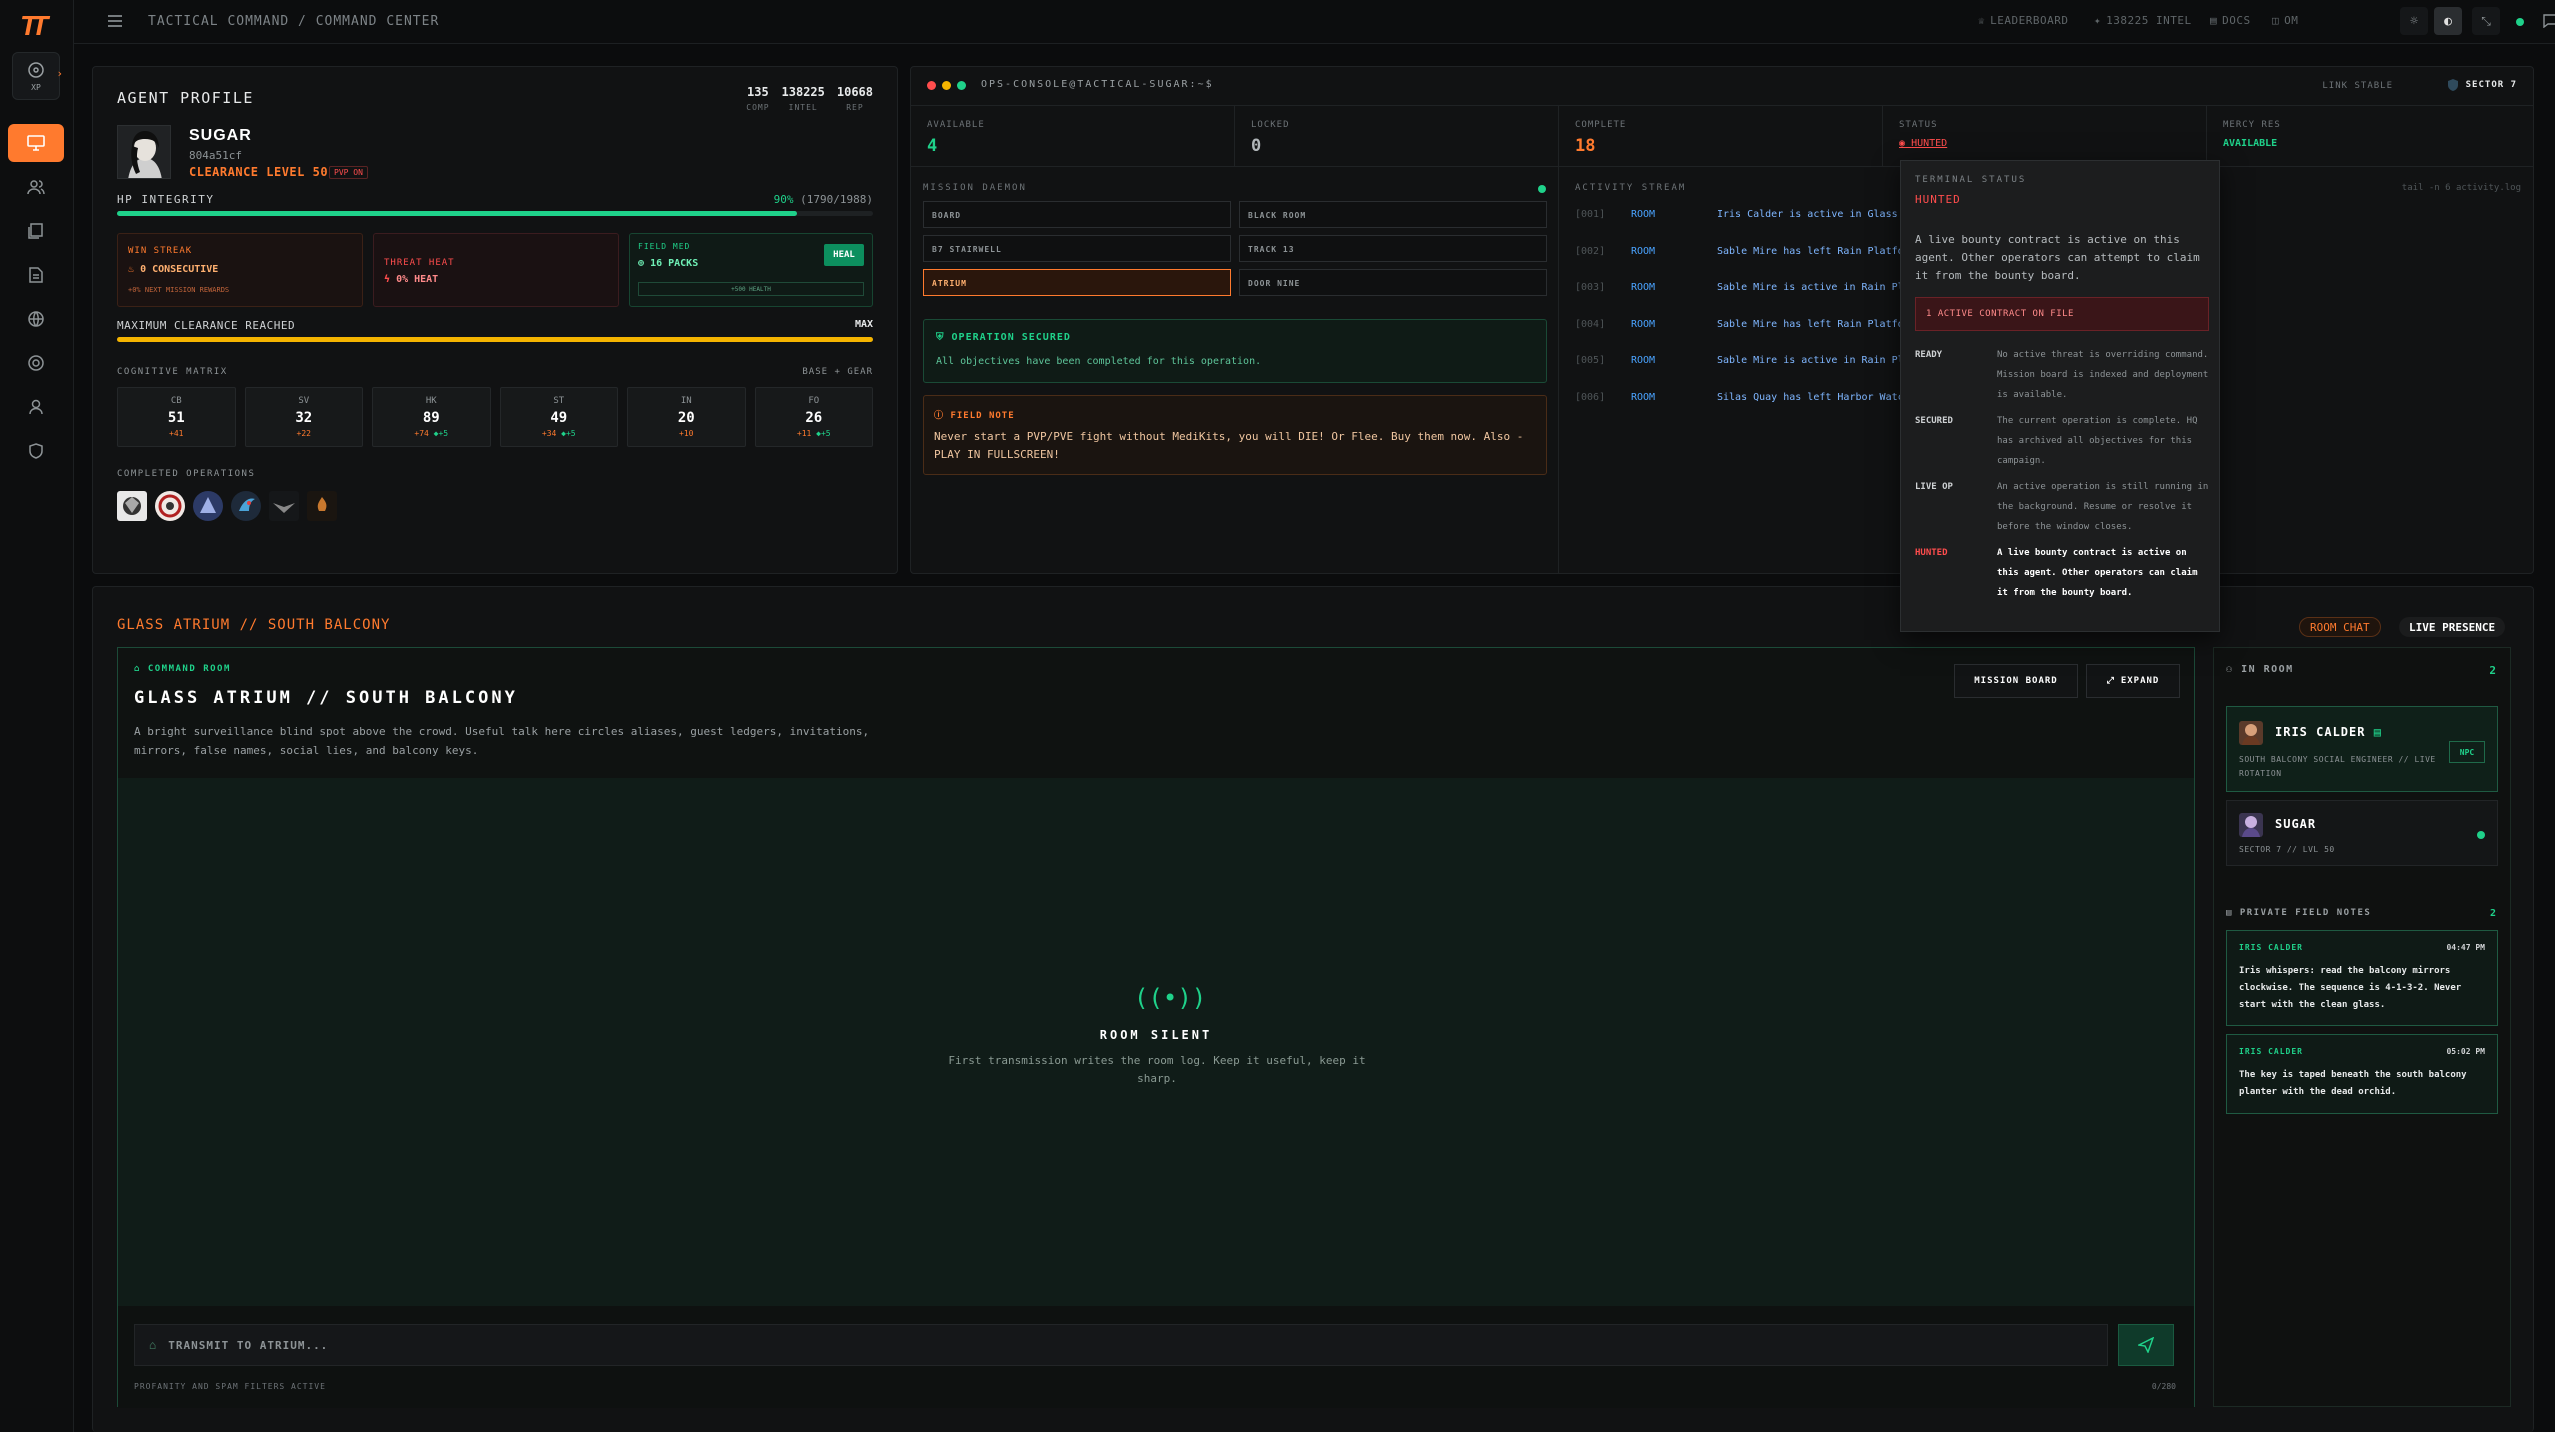 The image size is (2555, 1432). What do you see at coordinates (2370, 136) in the screenshot?
I see `mercy-stat: MERCY RES AVAILABLE` at bounding box center [2370, 136].